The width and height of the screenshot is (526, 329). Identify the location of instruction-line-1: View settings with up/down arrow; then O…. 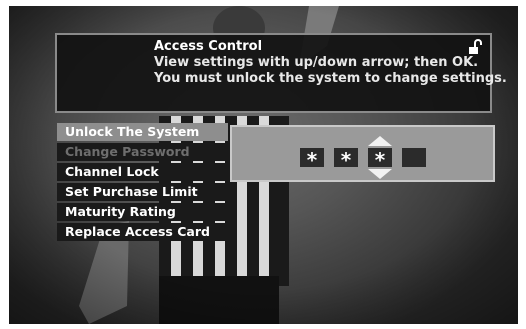
(316, 62).